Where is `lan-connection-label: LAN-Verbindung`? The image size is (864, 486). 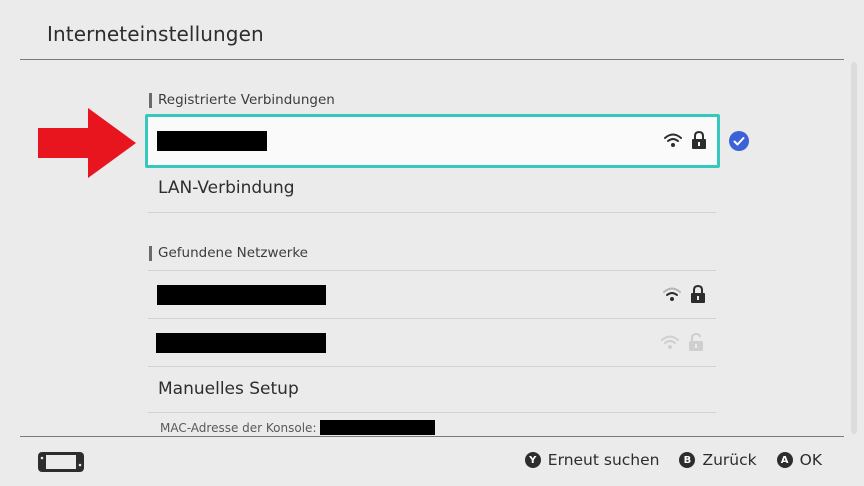
lan-connection-label: LAN-Verbindung is located at coordinates (226, 188).